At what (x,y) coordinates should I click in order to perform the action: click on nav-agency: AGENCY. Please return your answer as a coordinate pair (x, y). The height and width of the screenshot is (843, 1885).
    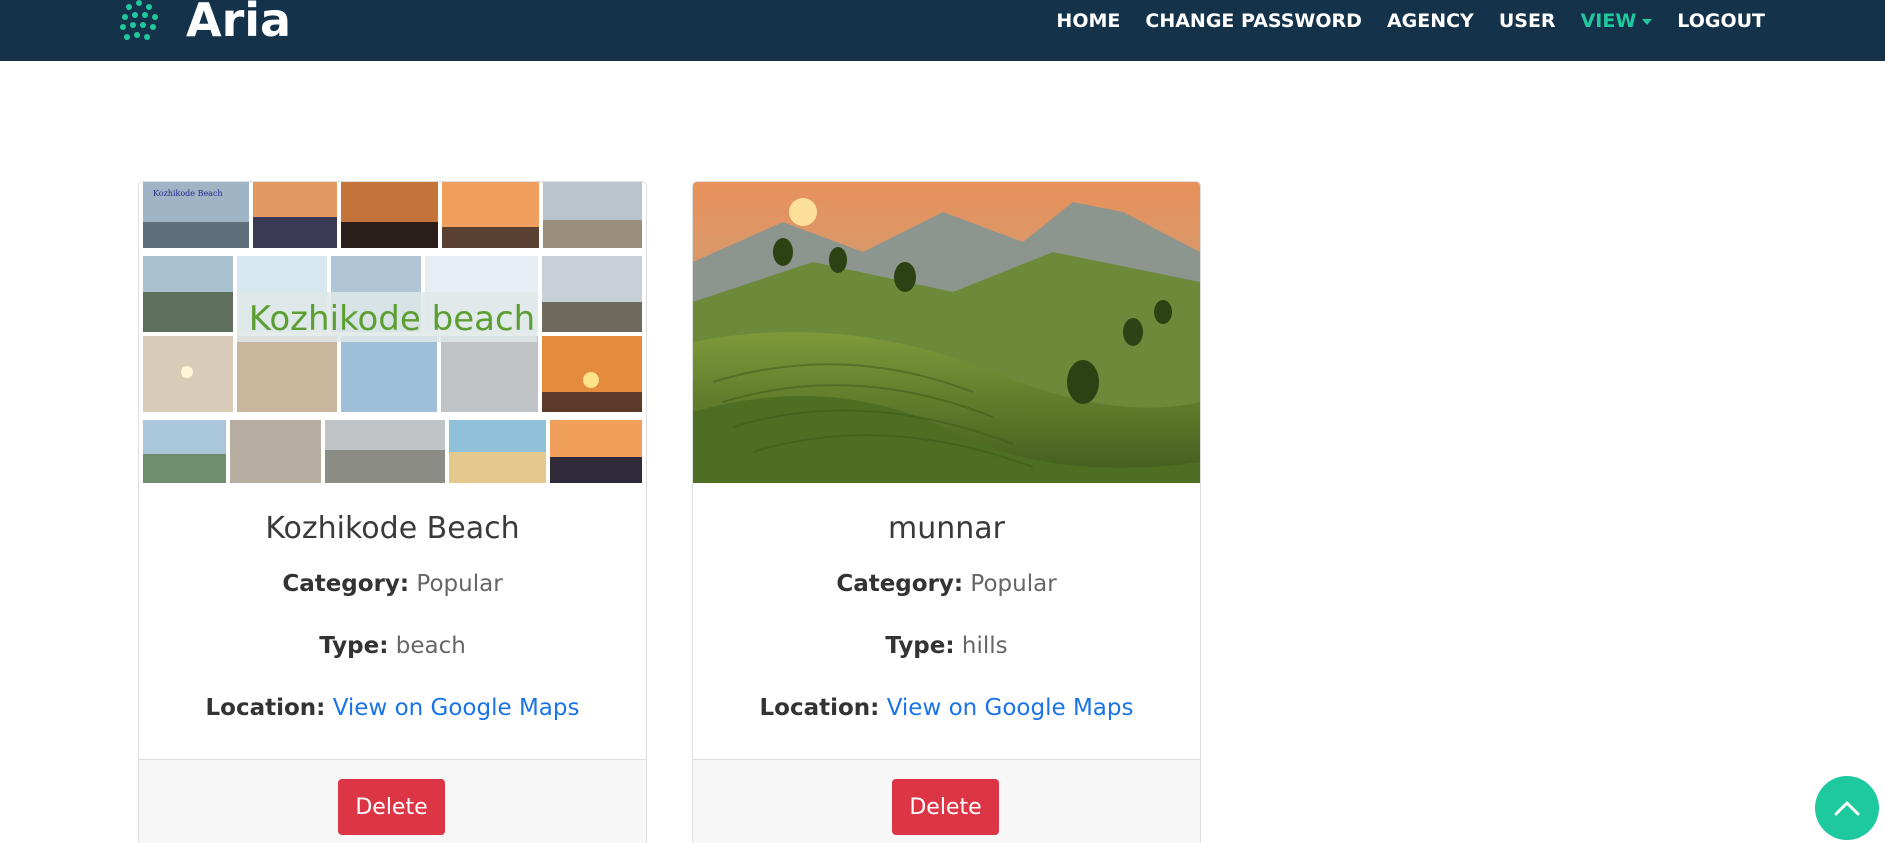
    Looking at the image, I should click on (1430, 21).